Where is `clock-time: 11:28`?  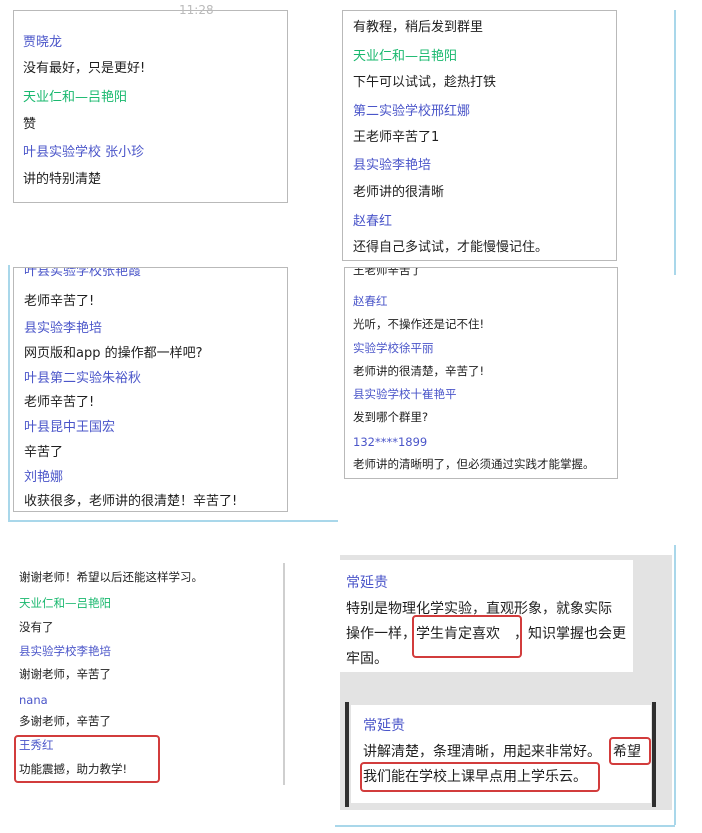 clock-time: 11:28 is located at coordinates (196, 10).